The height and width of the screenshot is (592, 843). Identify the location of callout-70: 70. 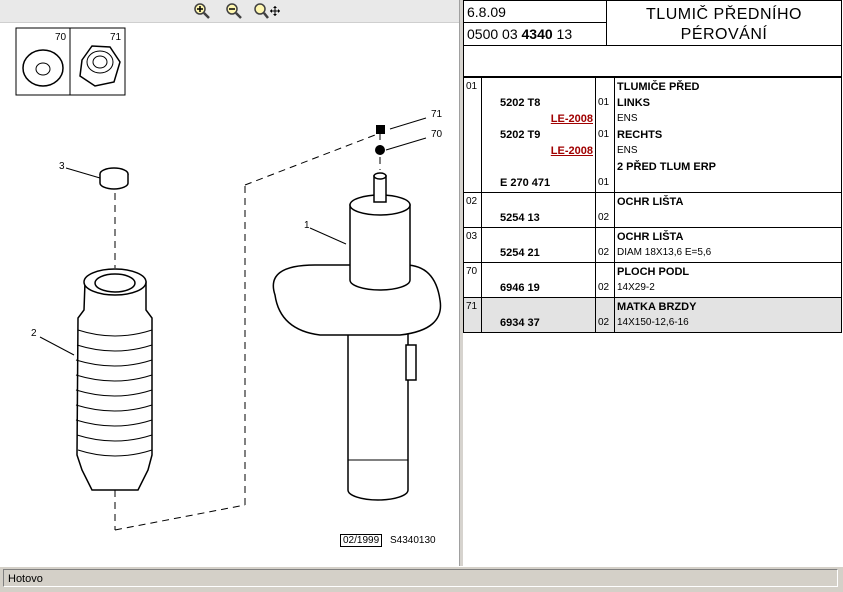
(437, 134).